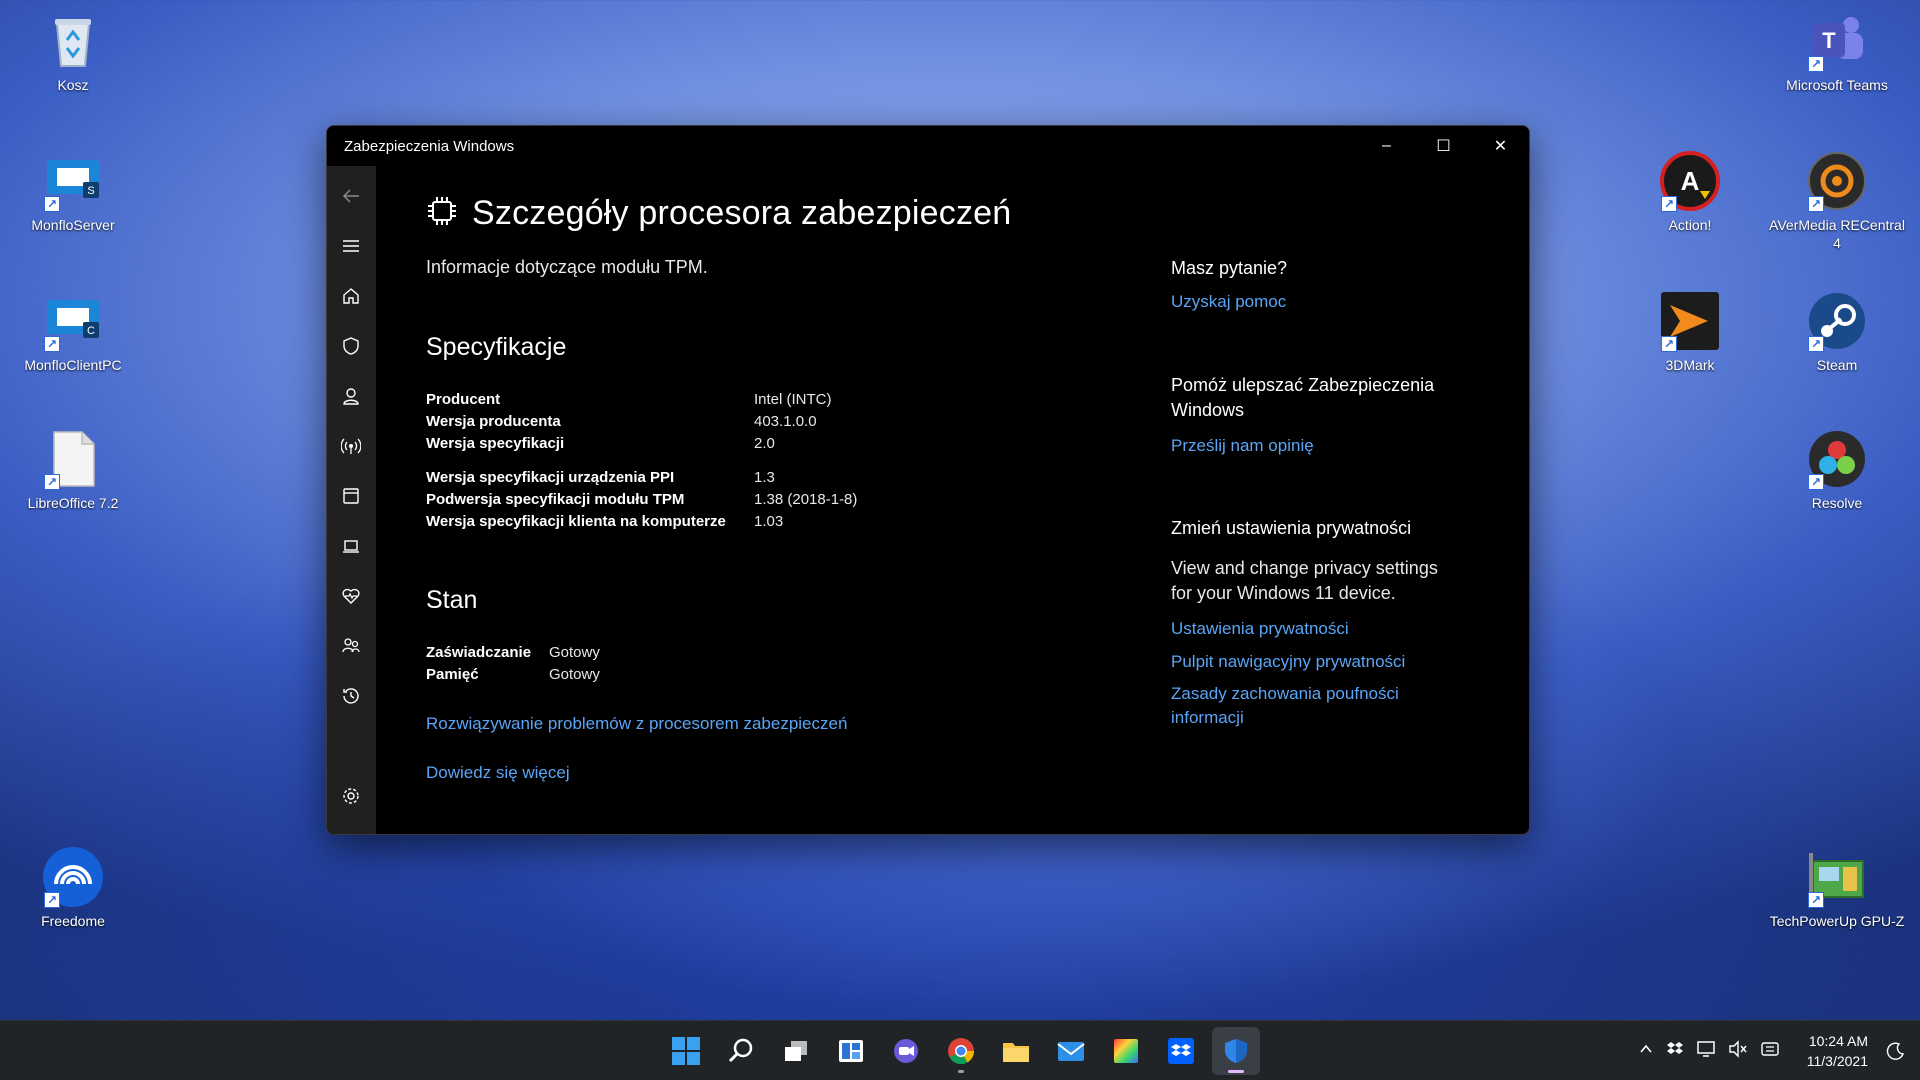 This screenshot has width=1920, height=1080. I want to click on desktop-icon-recycle-bin: Kosz, so click(73, 52).